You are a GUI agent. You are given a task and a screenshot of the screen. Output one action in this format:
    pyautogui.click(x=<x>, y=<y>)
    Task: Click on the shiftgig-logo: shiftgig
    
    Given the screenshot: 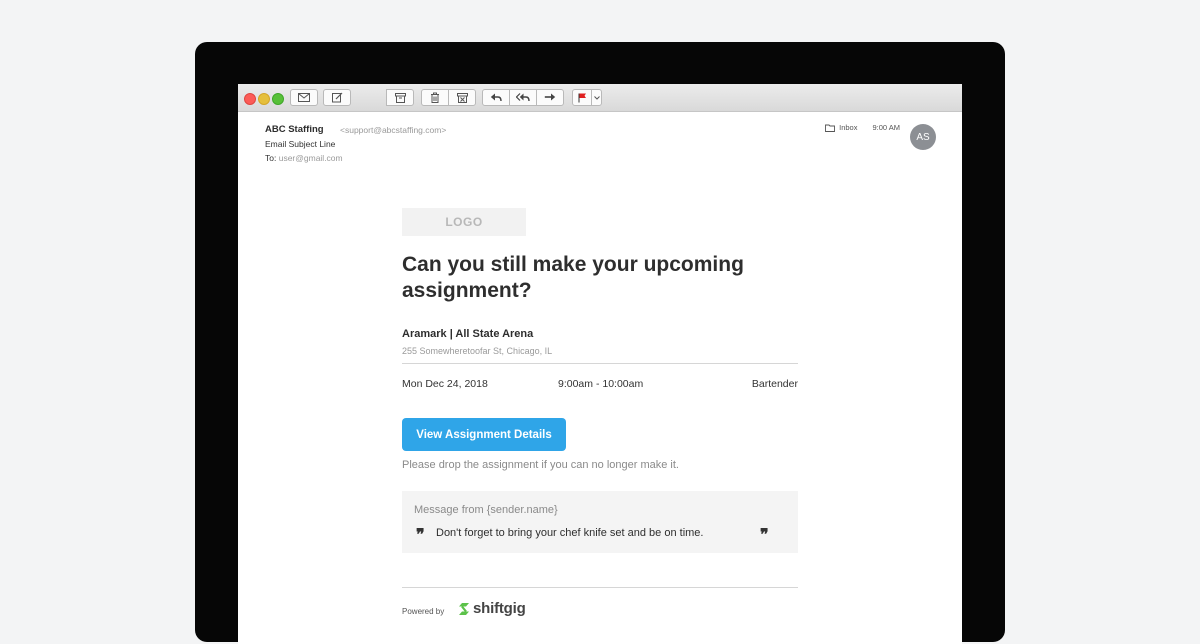 What is the action you would take?
    pyautogui.click(x=492, y=608)
    